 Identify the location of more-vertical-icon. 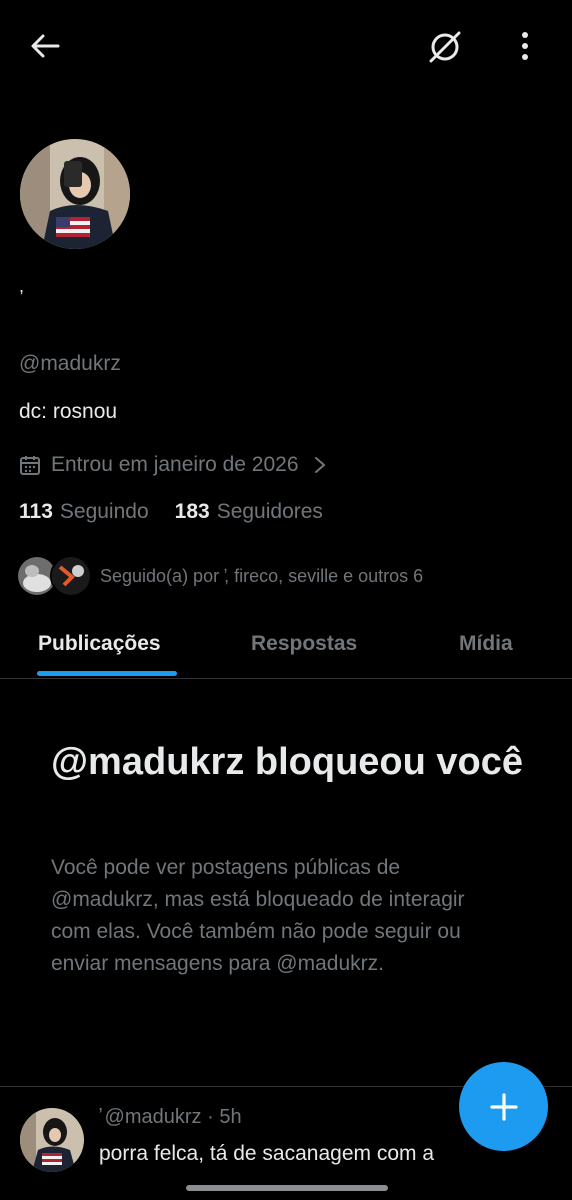
(525, 46).